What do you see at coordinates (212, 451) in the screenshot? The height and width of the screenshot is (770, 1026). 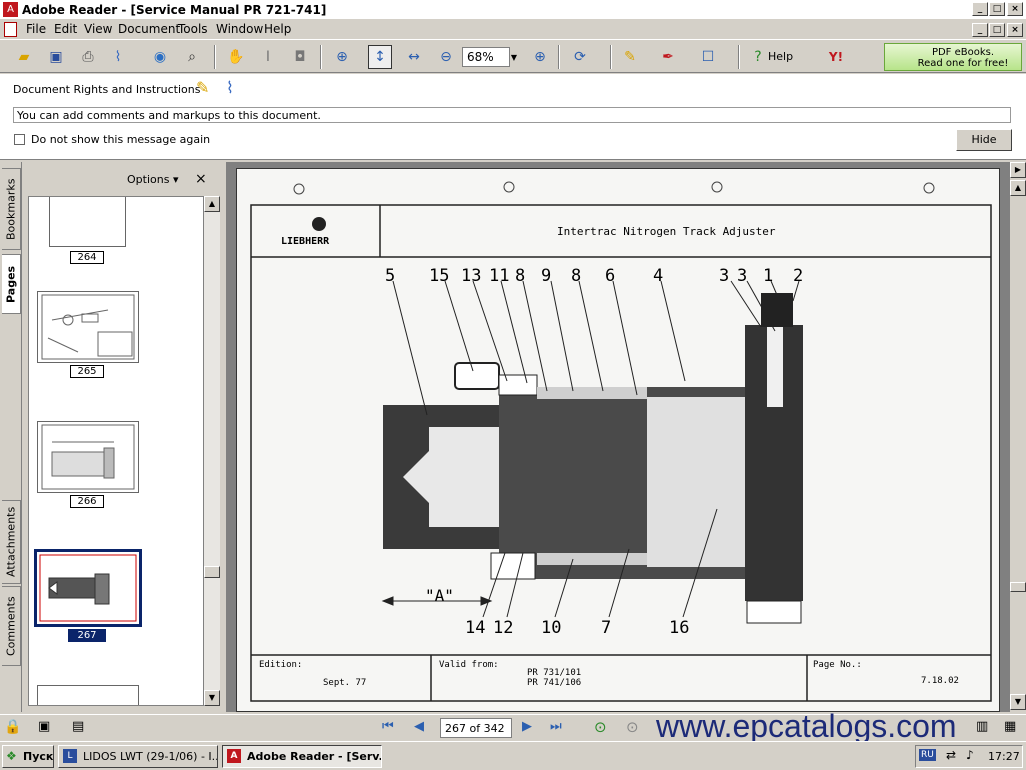 I see `panel-scrollbar: ▲ ▼` at bounding box center [212, 451].